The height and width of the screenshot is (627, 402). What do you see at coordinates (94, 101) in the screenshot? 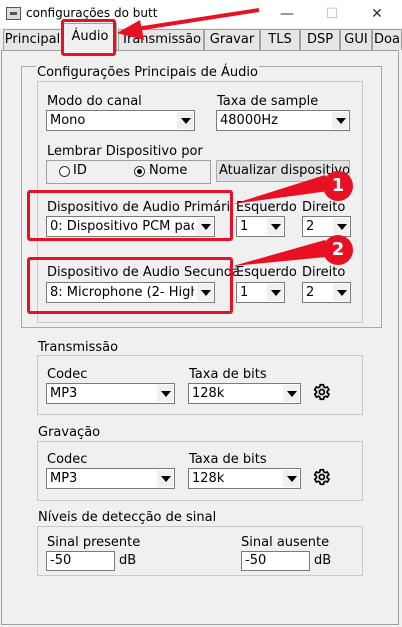
I see `channel-mode-label: Modo do canal` at bounding box center [94, 101].